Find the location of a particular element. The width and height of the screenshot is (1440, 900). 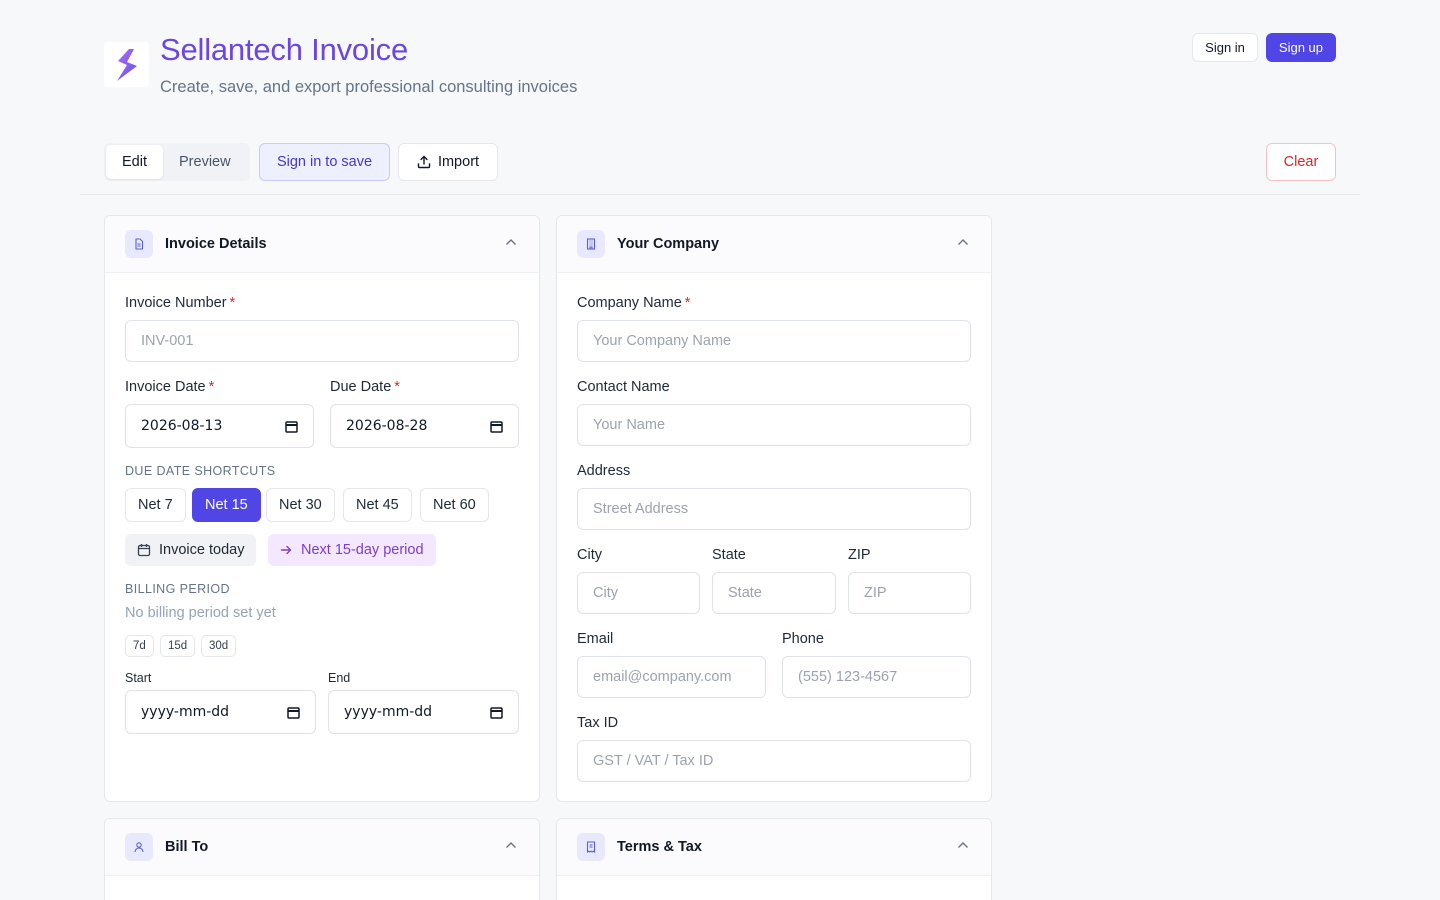

invoice-details-title: Invoice Details is located at coordinates (216, 244).